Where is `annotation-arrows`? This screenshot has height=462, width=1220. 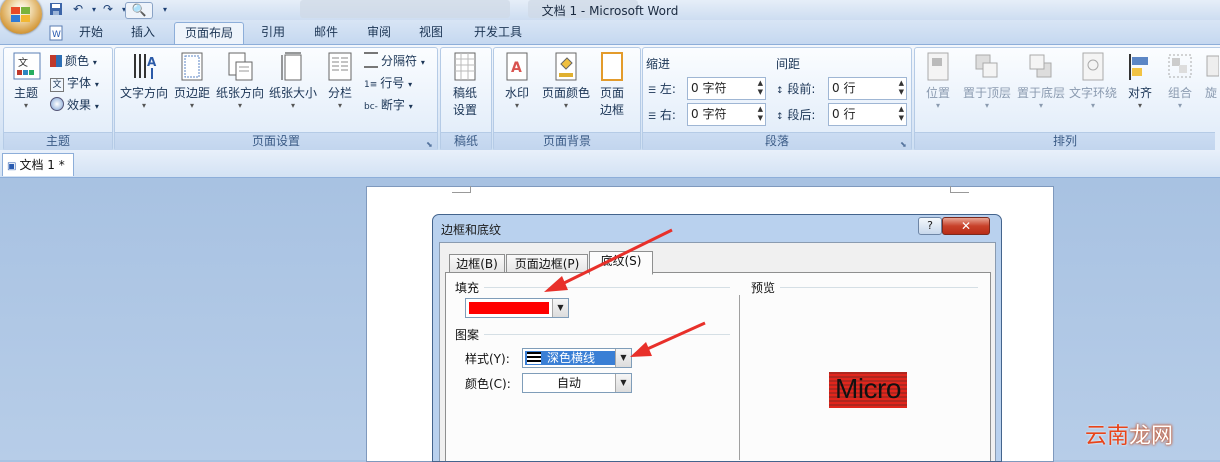 annotation-arrows is located at coordinates (625, 292).